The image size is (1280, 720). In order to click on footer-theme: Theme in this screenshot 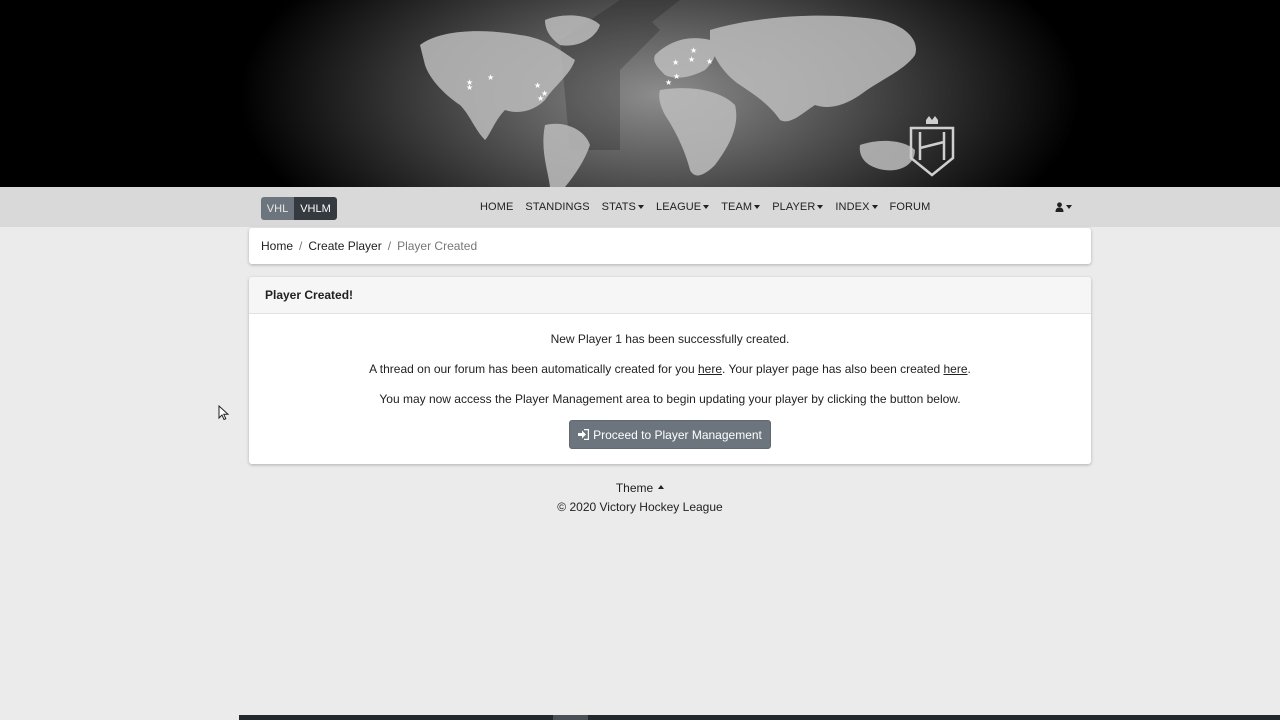, I will do `click(640, 488)`.